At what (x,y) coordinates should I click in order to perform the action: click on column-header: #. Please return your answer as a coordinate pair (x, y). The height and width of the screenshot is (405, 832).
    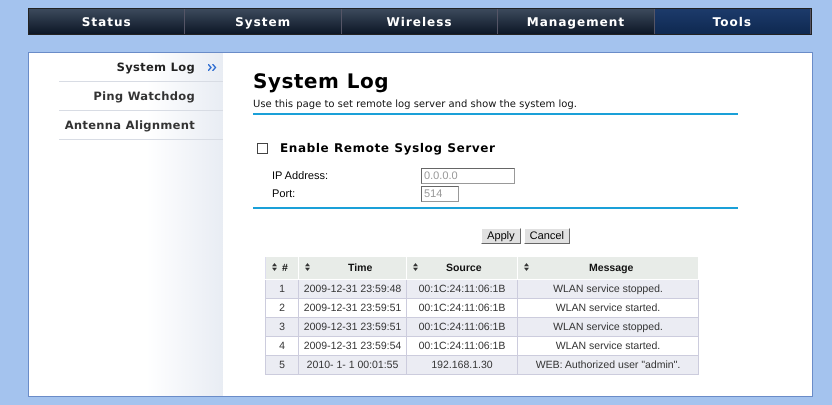
    Looking at the image, I should click on (282, 268).